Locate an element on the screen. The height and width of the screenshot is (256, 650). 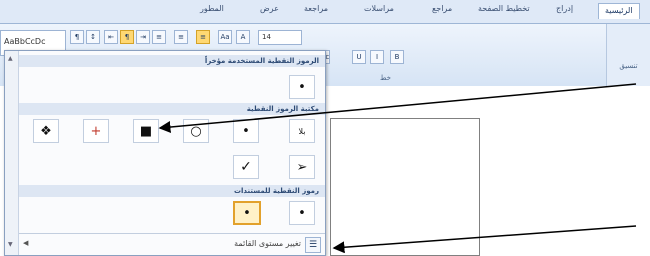
document-page is located at coordinates (405, 187).